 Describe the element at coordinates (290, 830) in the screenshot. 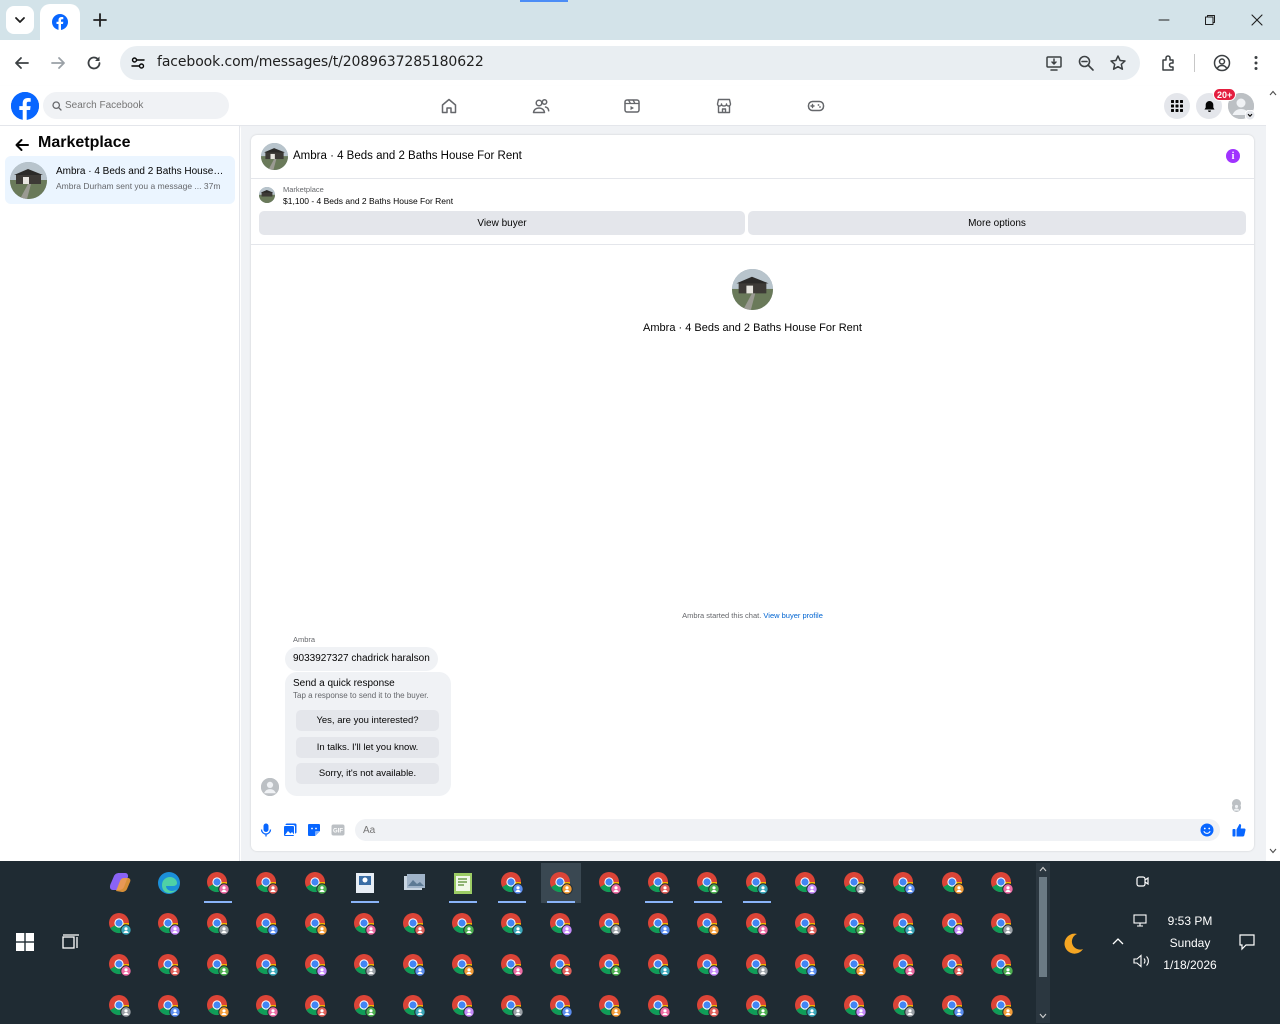

I see `attach-photo-button` at that location.